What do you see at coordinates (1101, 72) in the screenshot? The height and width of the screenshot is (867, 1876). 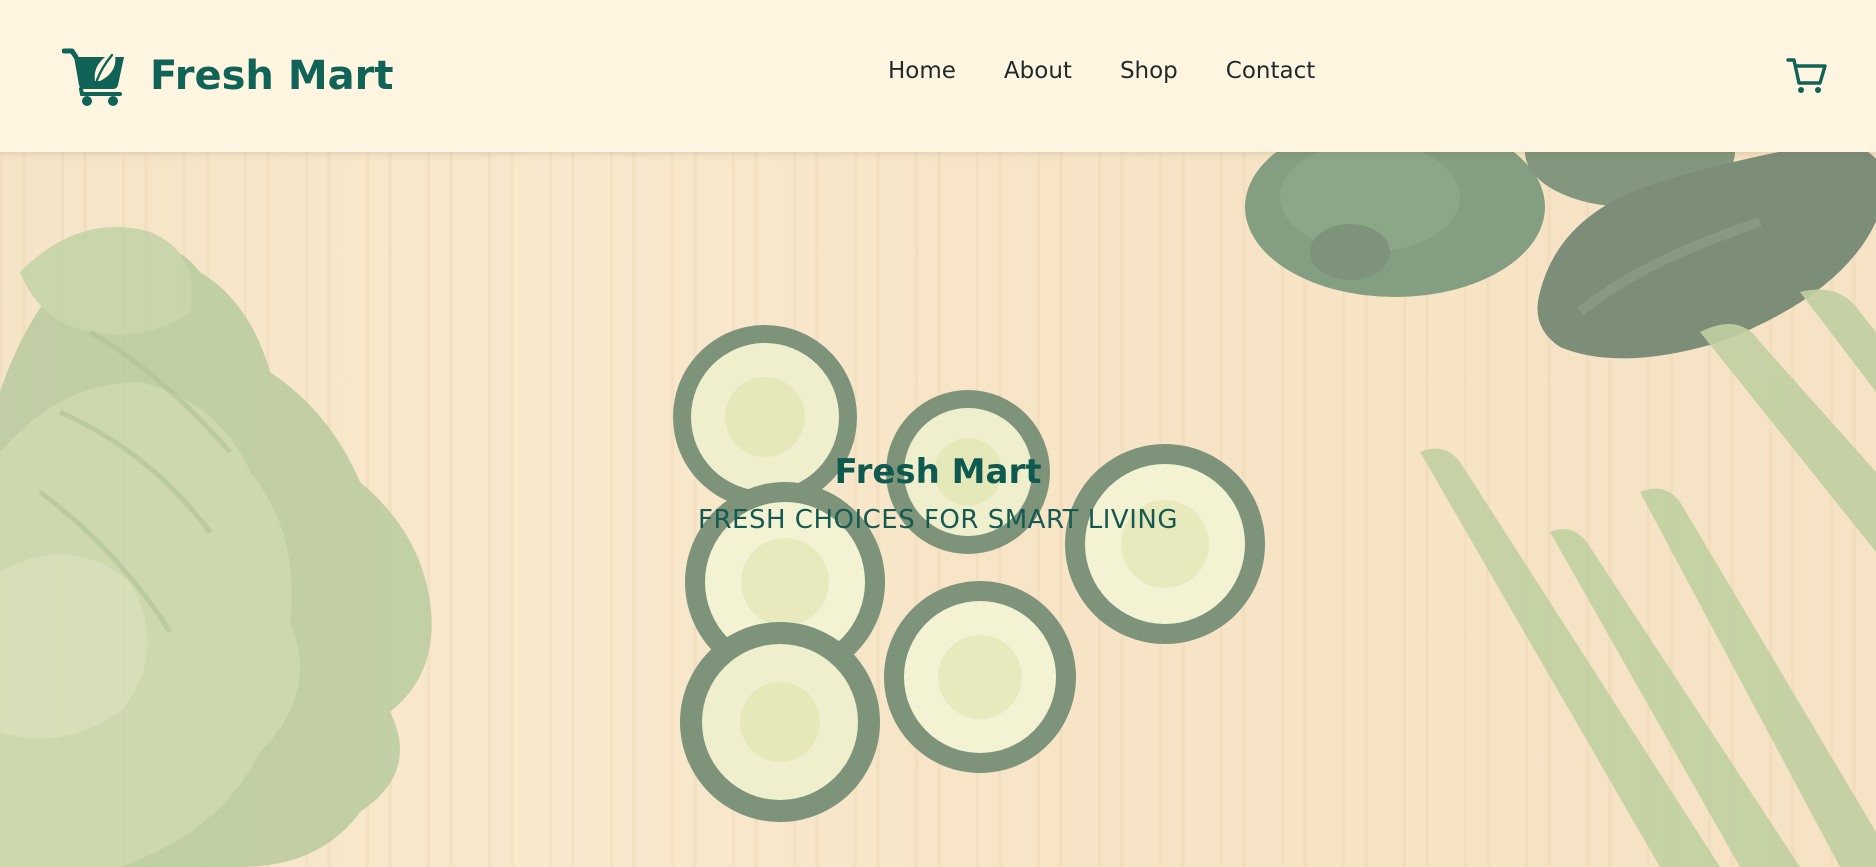 I see `main-nav: Home About Shop Contact` at bounding box center [1101, 72].